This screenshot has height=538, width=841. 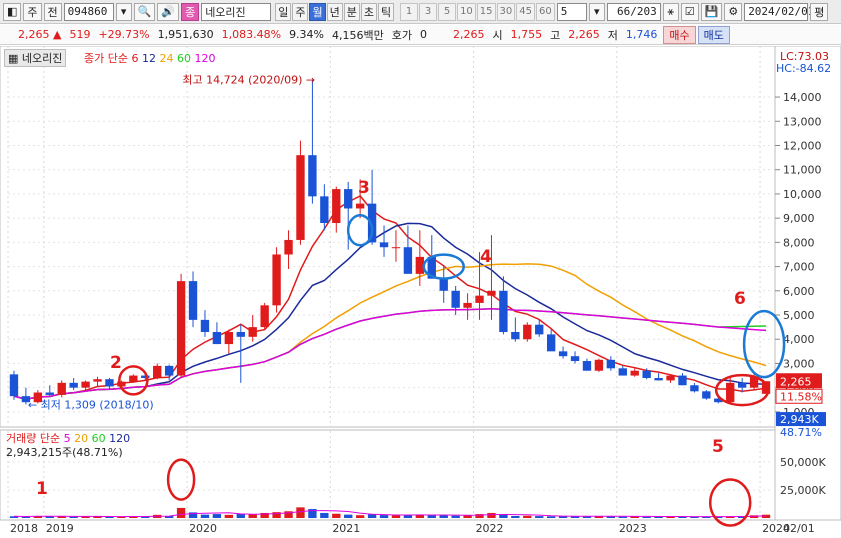 I want to click on checkbox-icon: ☑, so click(x=689, y=11).